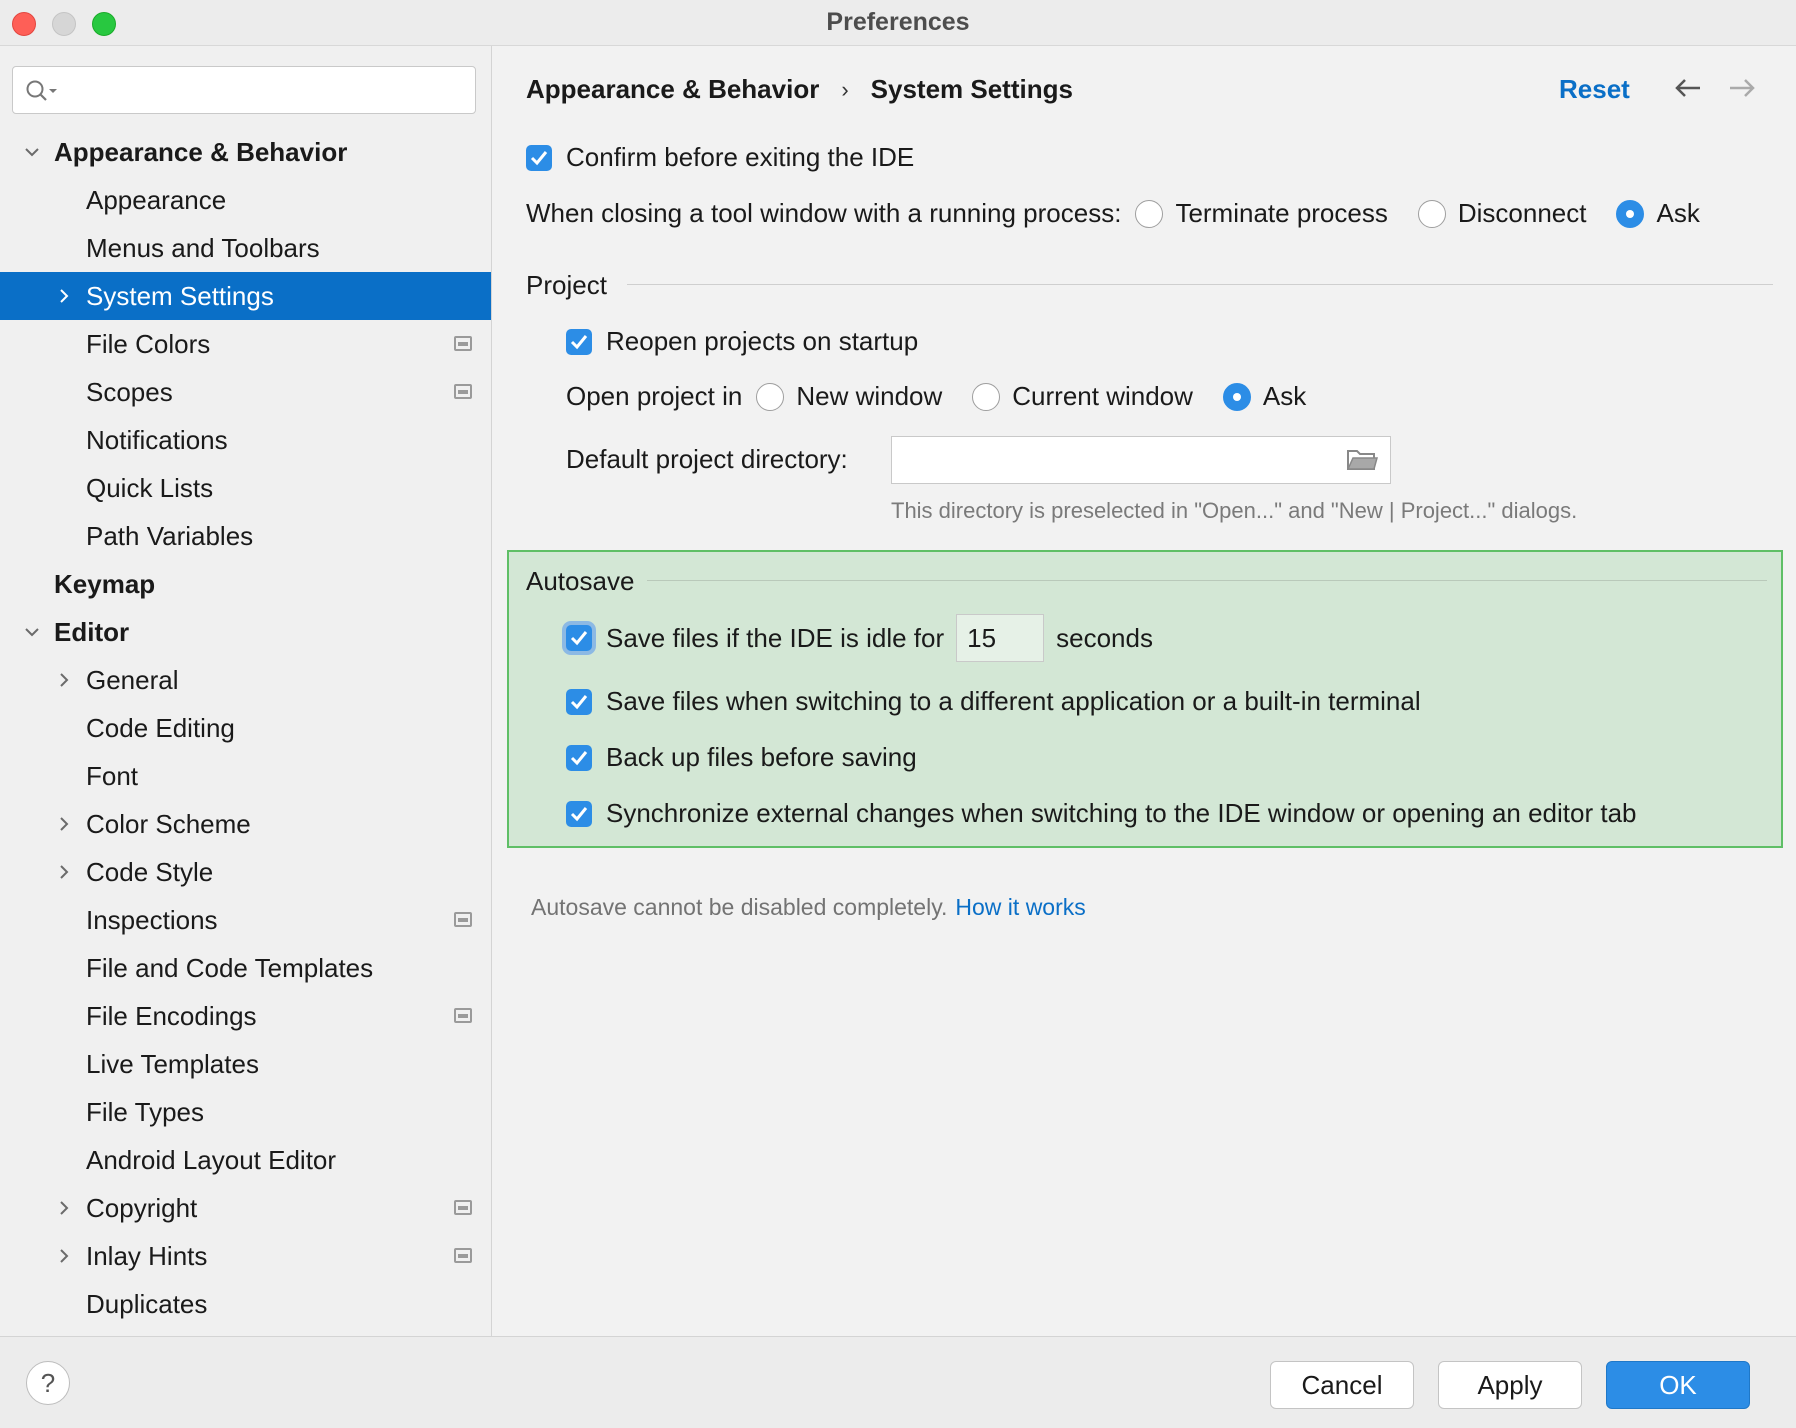 The width and height of the screenshot is (1796, 1428). Describe the element at coordinates (1342, 1385) in the screenshot. I see `cancel-button: Cancel` at that location.